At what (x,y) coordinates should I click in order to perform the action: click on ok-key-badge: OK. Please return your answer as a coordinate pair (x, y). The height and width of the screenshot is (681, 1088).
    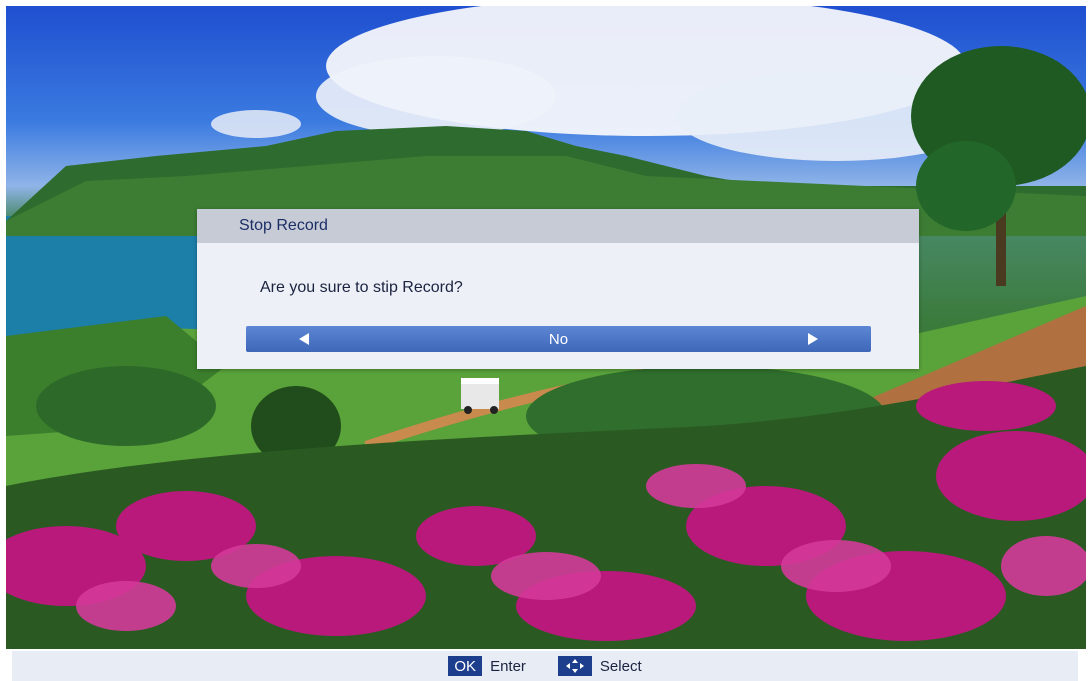
    Looking at the image, I should click on (465, 666).